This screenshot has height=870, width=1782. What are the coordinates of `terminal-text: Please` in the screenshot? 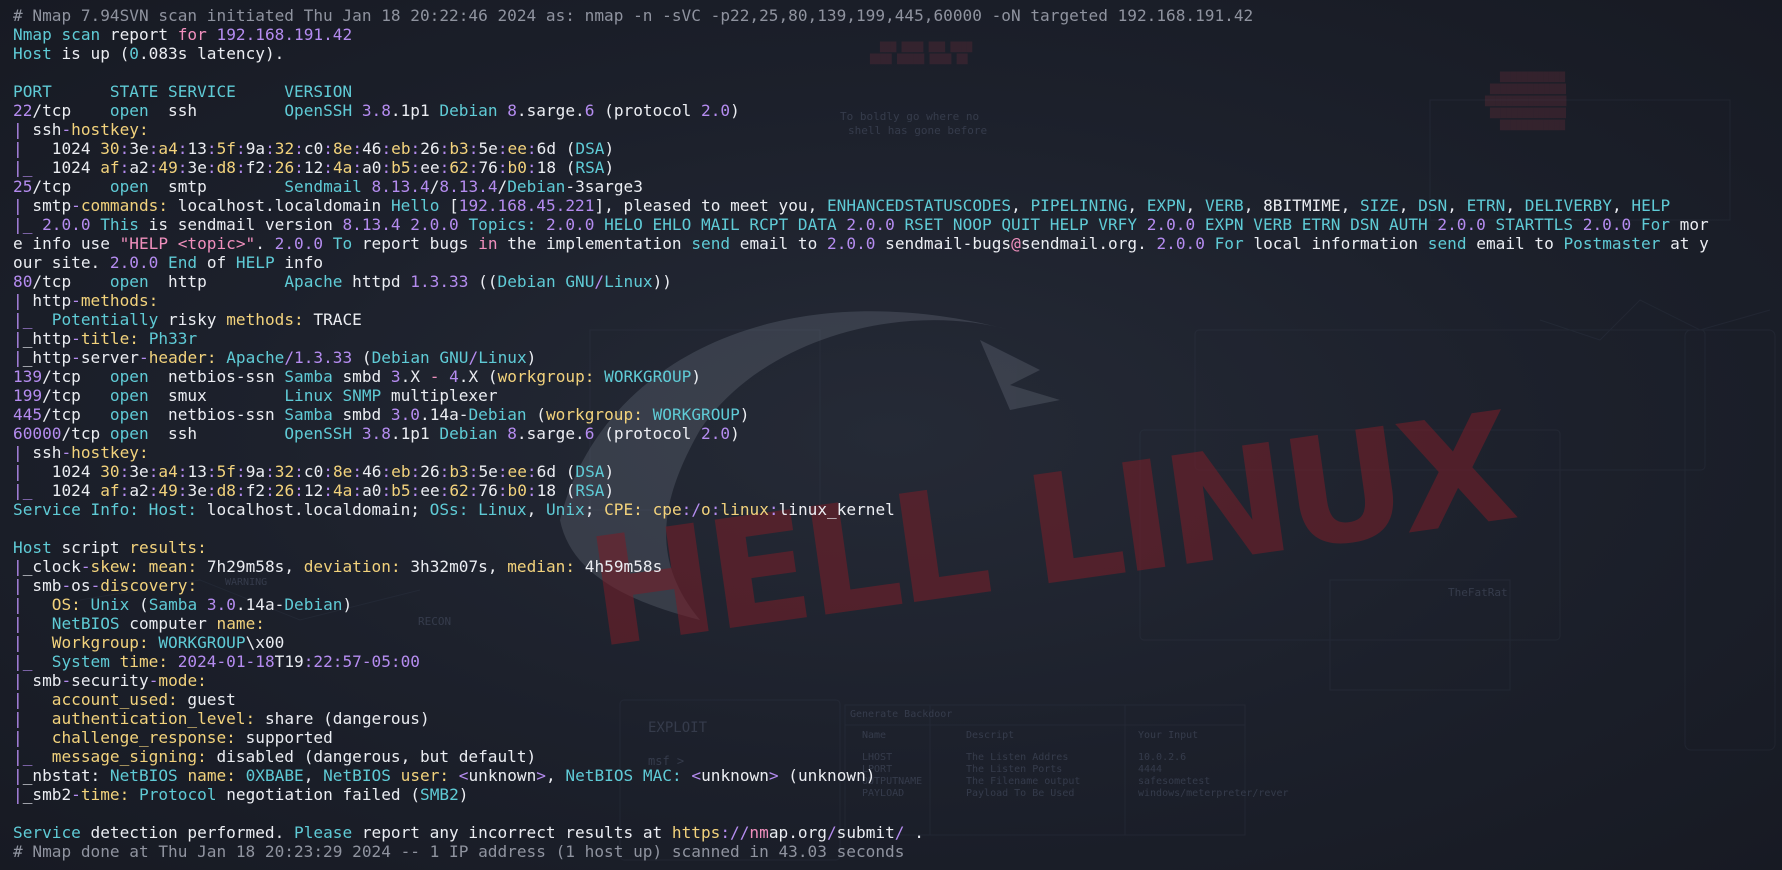 It's located at (328, 832).